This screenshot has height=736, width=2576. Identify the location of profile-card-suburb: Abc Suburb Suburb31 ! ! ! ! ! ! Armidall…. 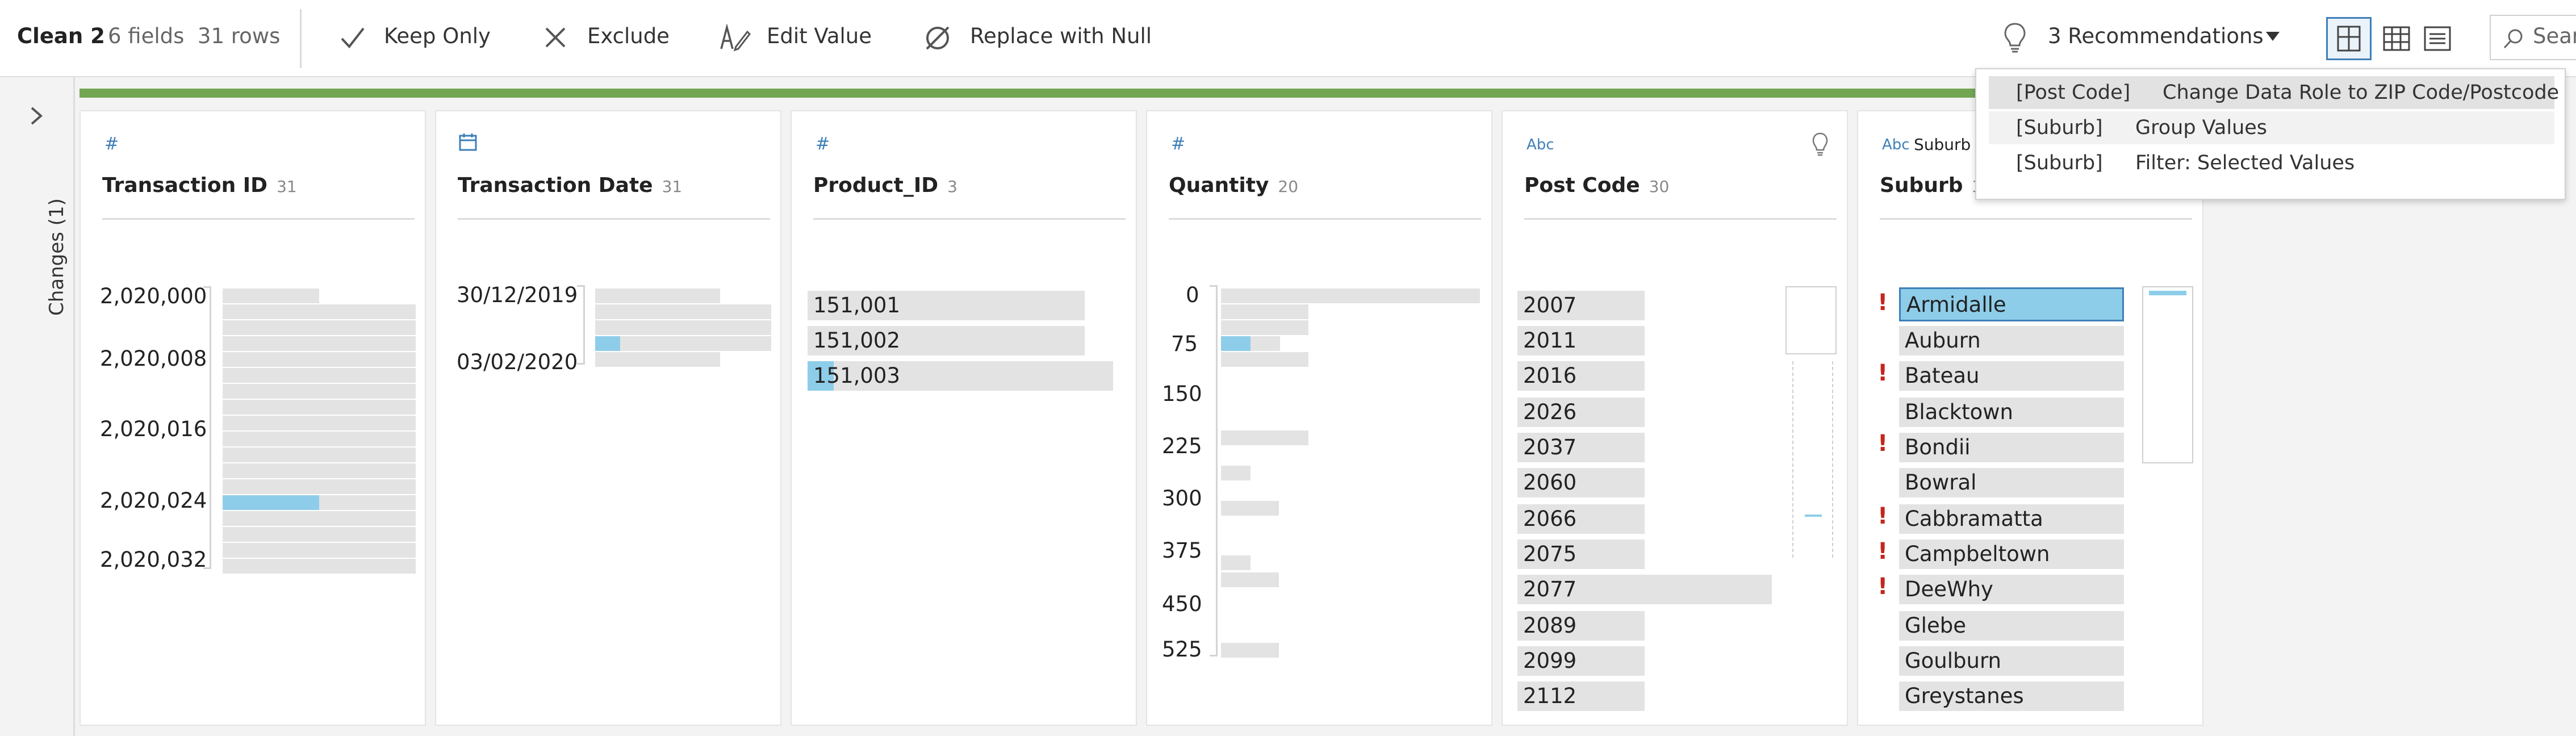
(2030, 418).